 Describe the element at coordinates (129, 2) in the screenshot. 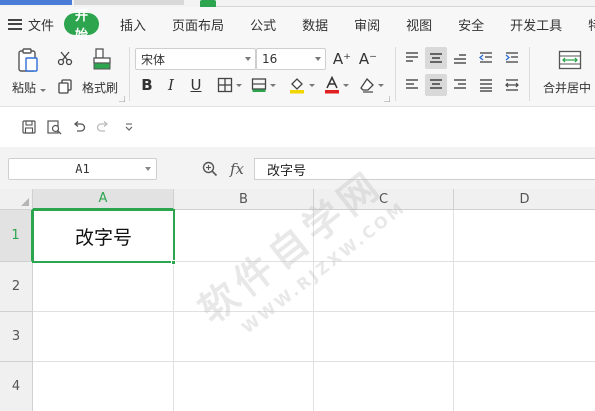

I see `window-tab-gray` at that location.